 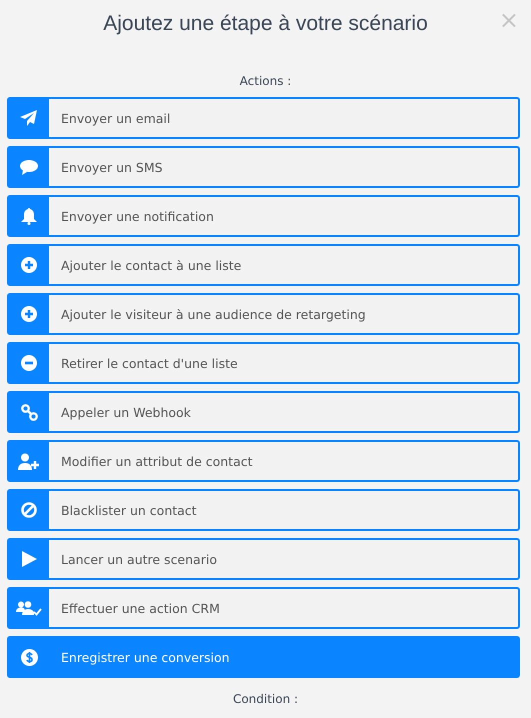 What do you see at coordinates (29, 510) in the screenshot?
I see `prohibited-icon` at bounding box center [29, 510].